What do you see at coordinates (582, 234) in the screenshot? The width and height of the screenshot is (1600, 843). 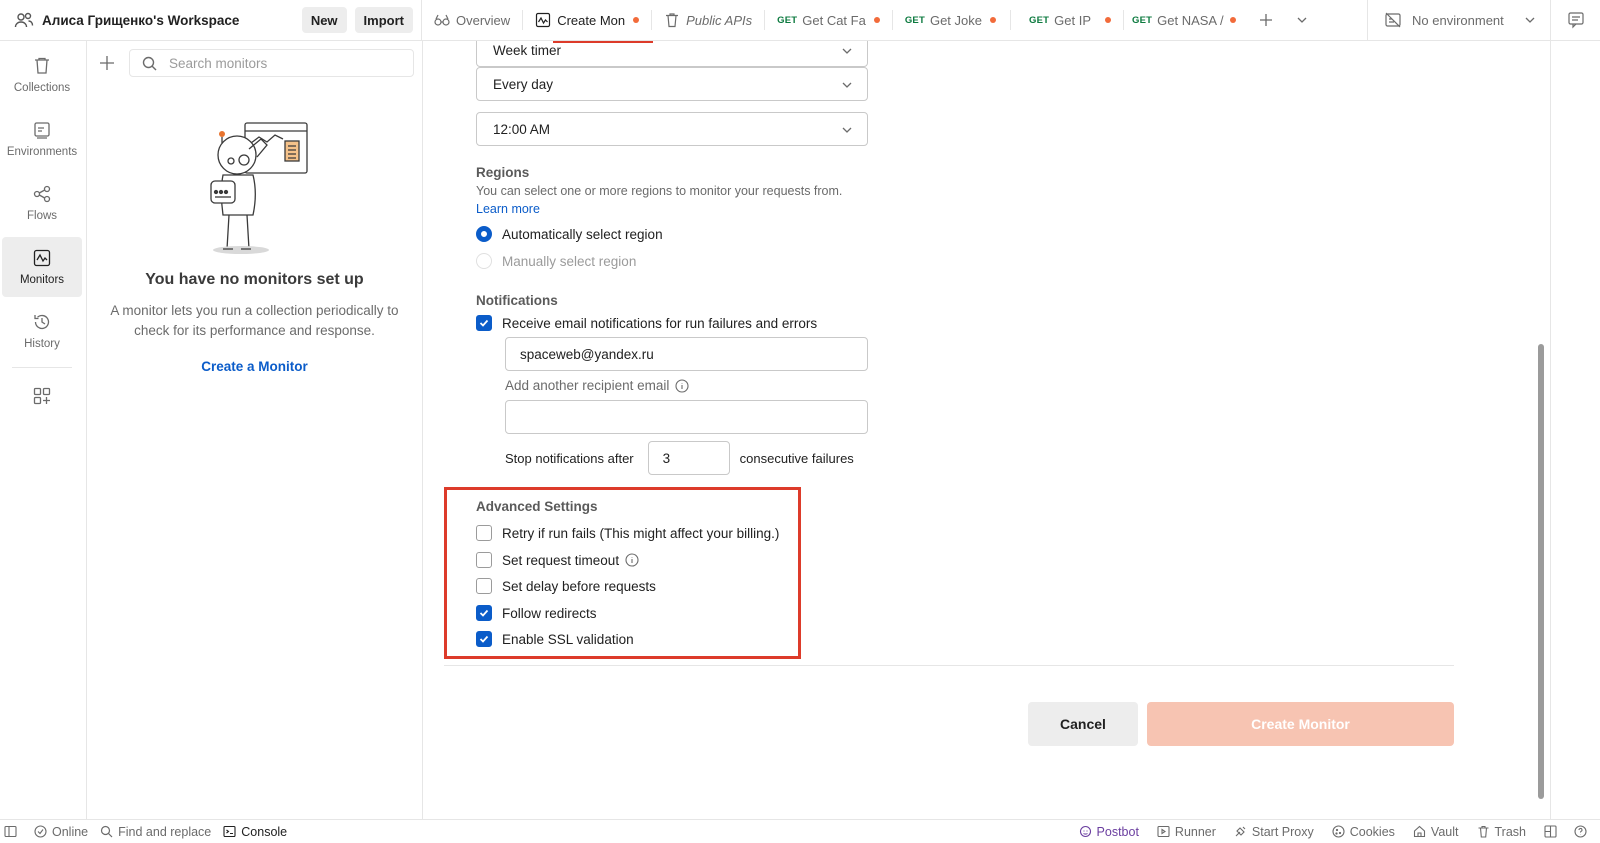 I see `radio-label: Automatically select region` at bounding box center [582, 234].